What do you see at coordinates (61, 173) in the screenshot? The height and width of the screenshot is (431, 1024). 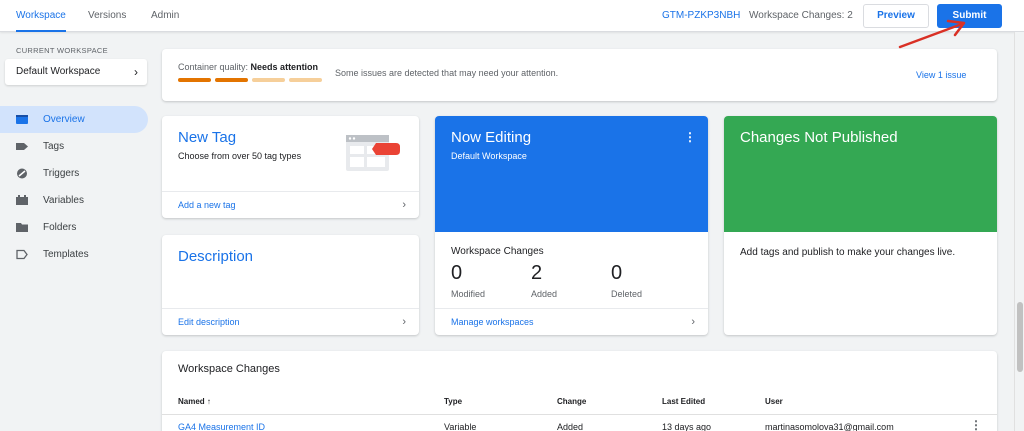 I see `sidebar-item-label: Triggers` at bounding box center [61, 173].